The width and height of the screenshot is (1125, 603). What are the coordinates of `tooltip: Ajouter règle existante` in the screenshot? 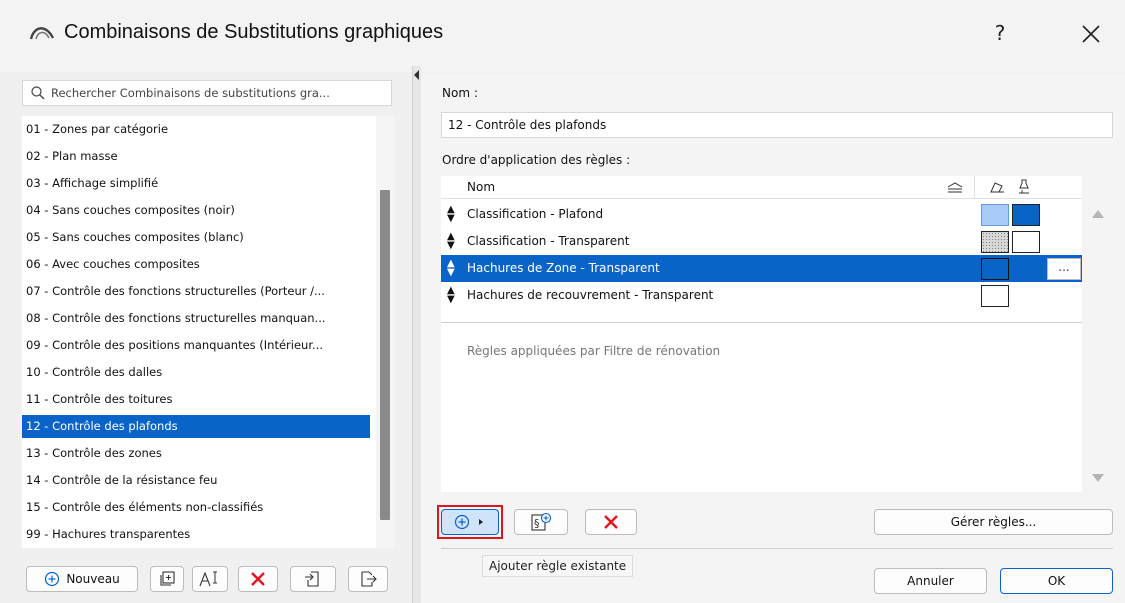 It's located at (558, 566).